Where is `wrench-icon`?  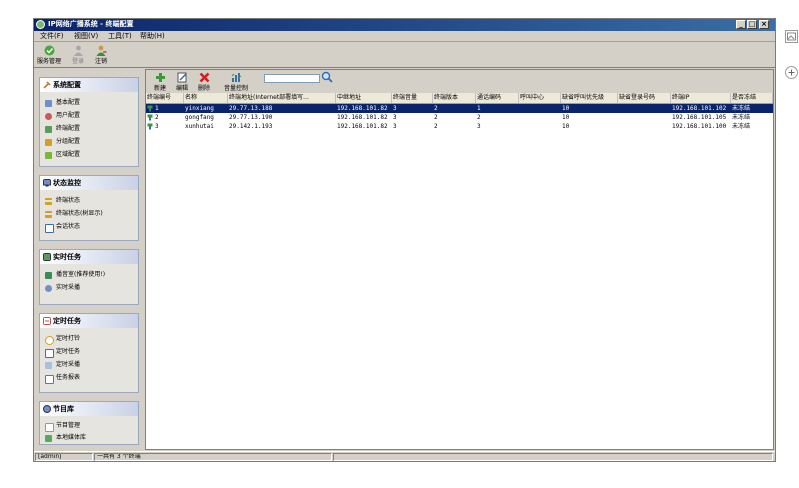 wrench-icon is located at coordinates (47, 85).